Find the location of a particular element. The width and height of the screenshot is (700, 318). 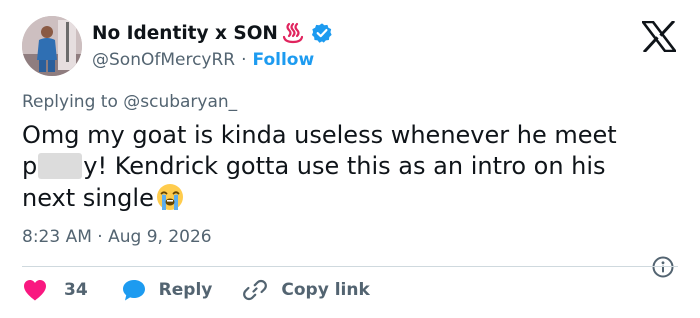

tweet-line-3-text: next single is located at coordinates (88, 198).